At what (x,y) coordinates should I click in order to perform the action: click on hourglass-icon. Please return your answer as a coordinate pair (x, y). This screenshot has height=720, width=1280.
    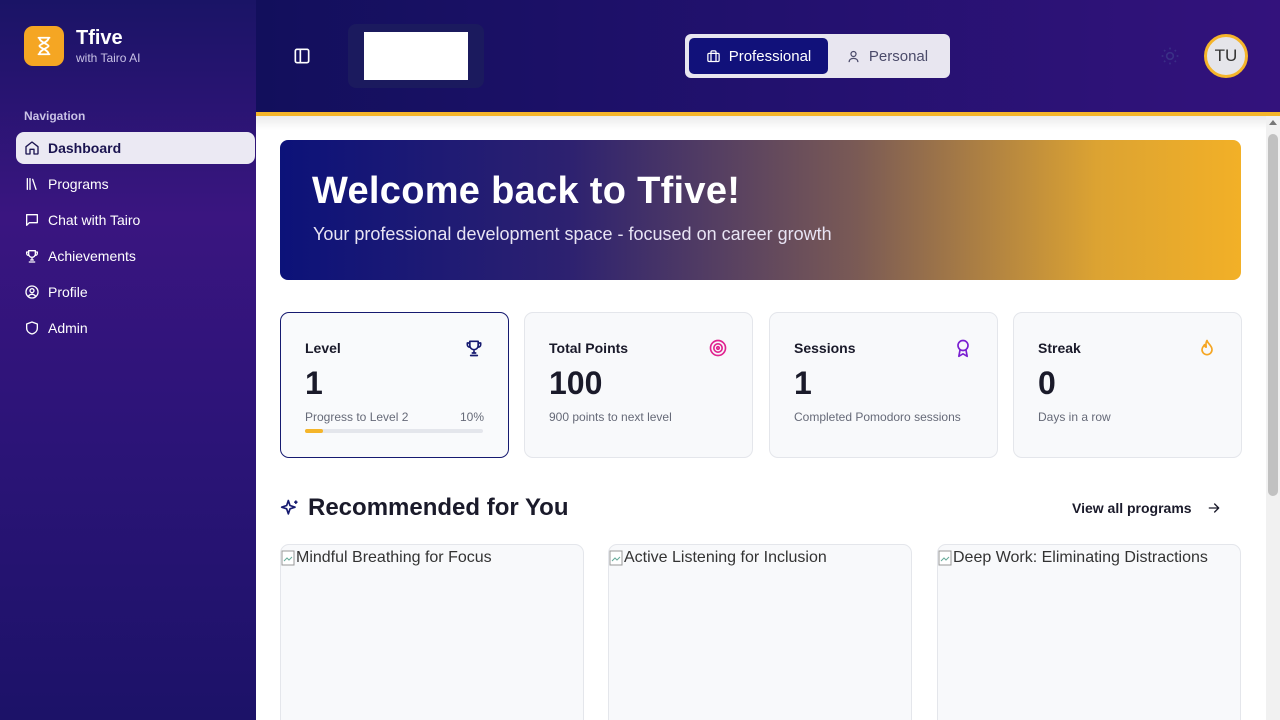
    Looking at the image, I should click on (44, 46).